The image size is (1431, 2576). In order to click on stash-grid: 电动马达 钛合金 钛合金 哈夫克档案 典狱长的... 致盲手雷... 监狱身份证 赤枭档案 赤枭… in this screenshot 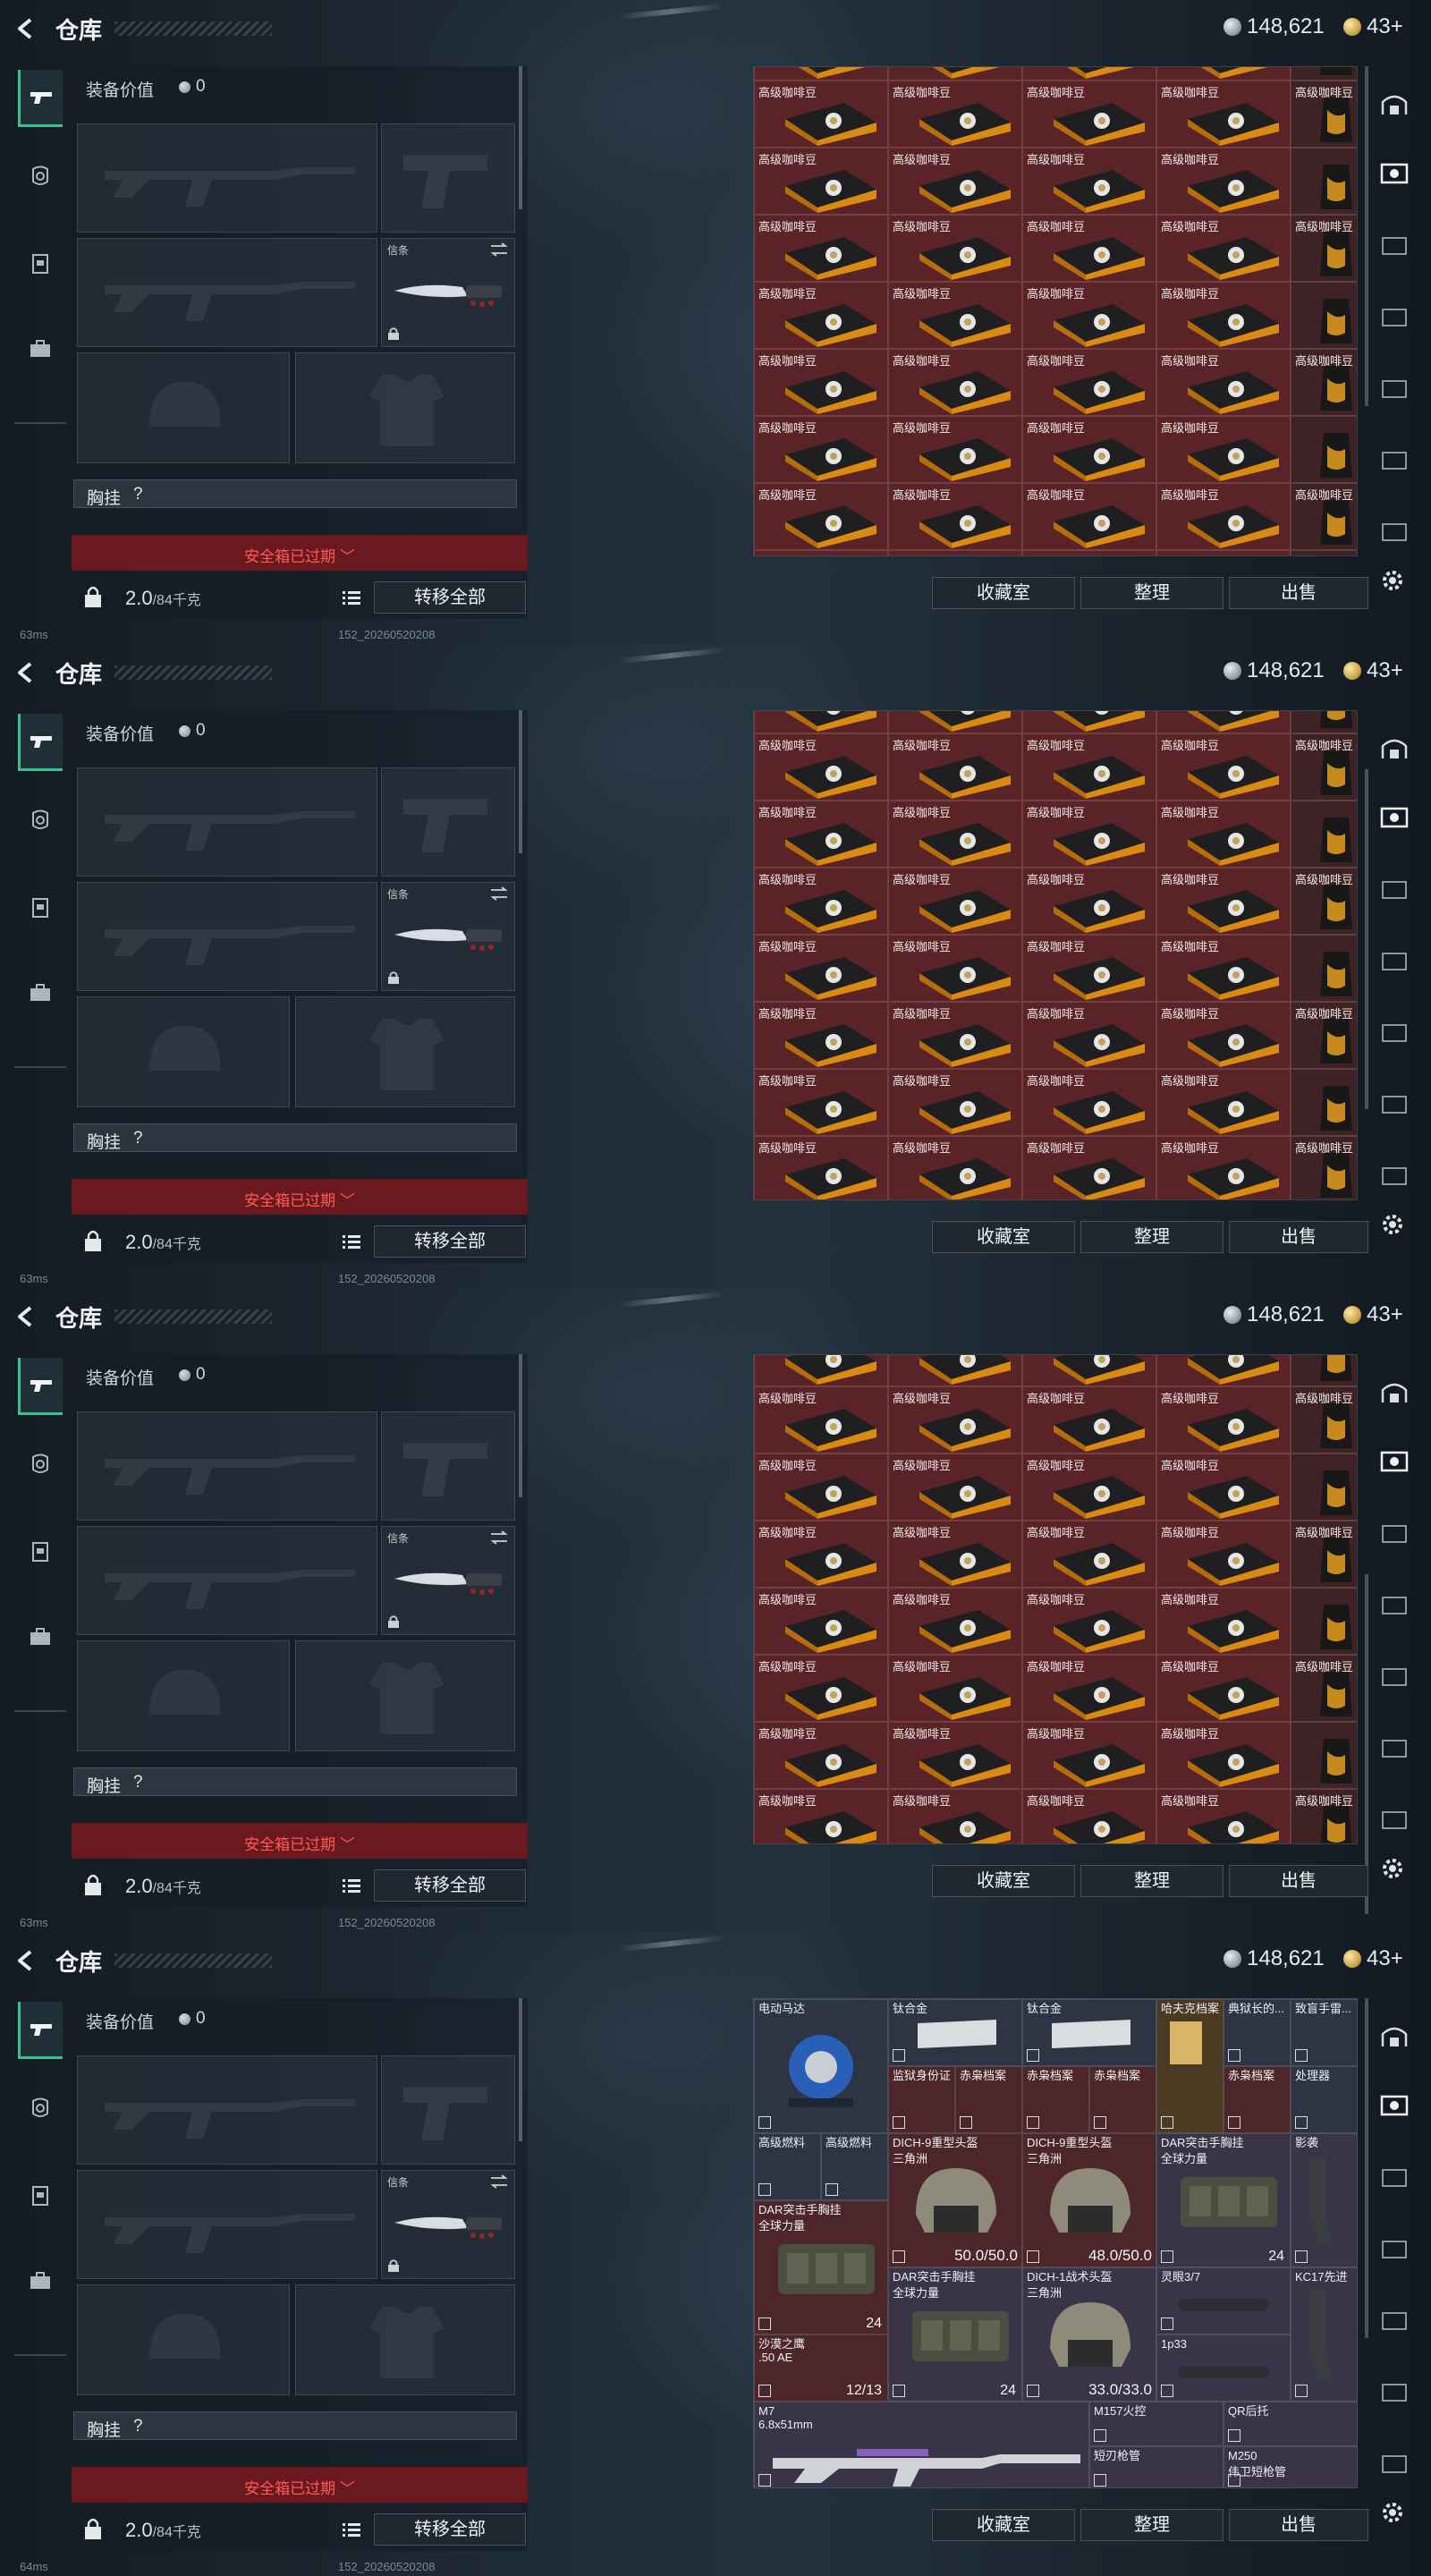, I will do `click(1056, 2243)`.